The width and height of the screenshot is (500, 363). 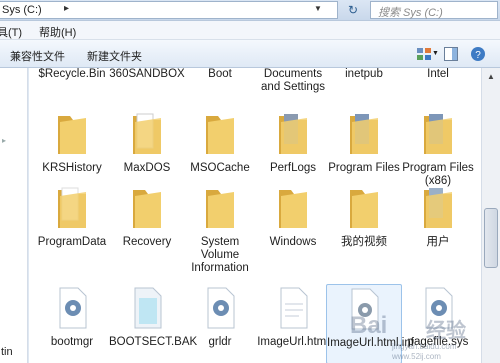 I want to click on folder-item: 用户, so click(x=438, y=216).